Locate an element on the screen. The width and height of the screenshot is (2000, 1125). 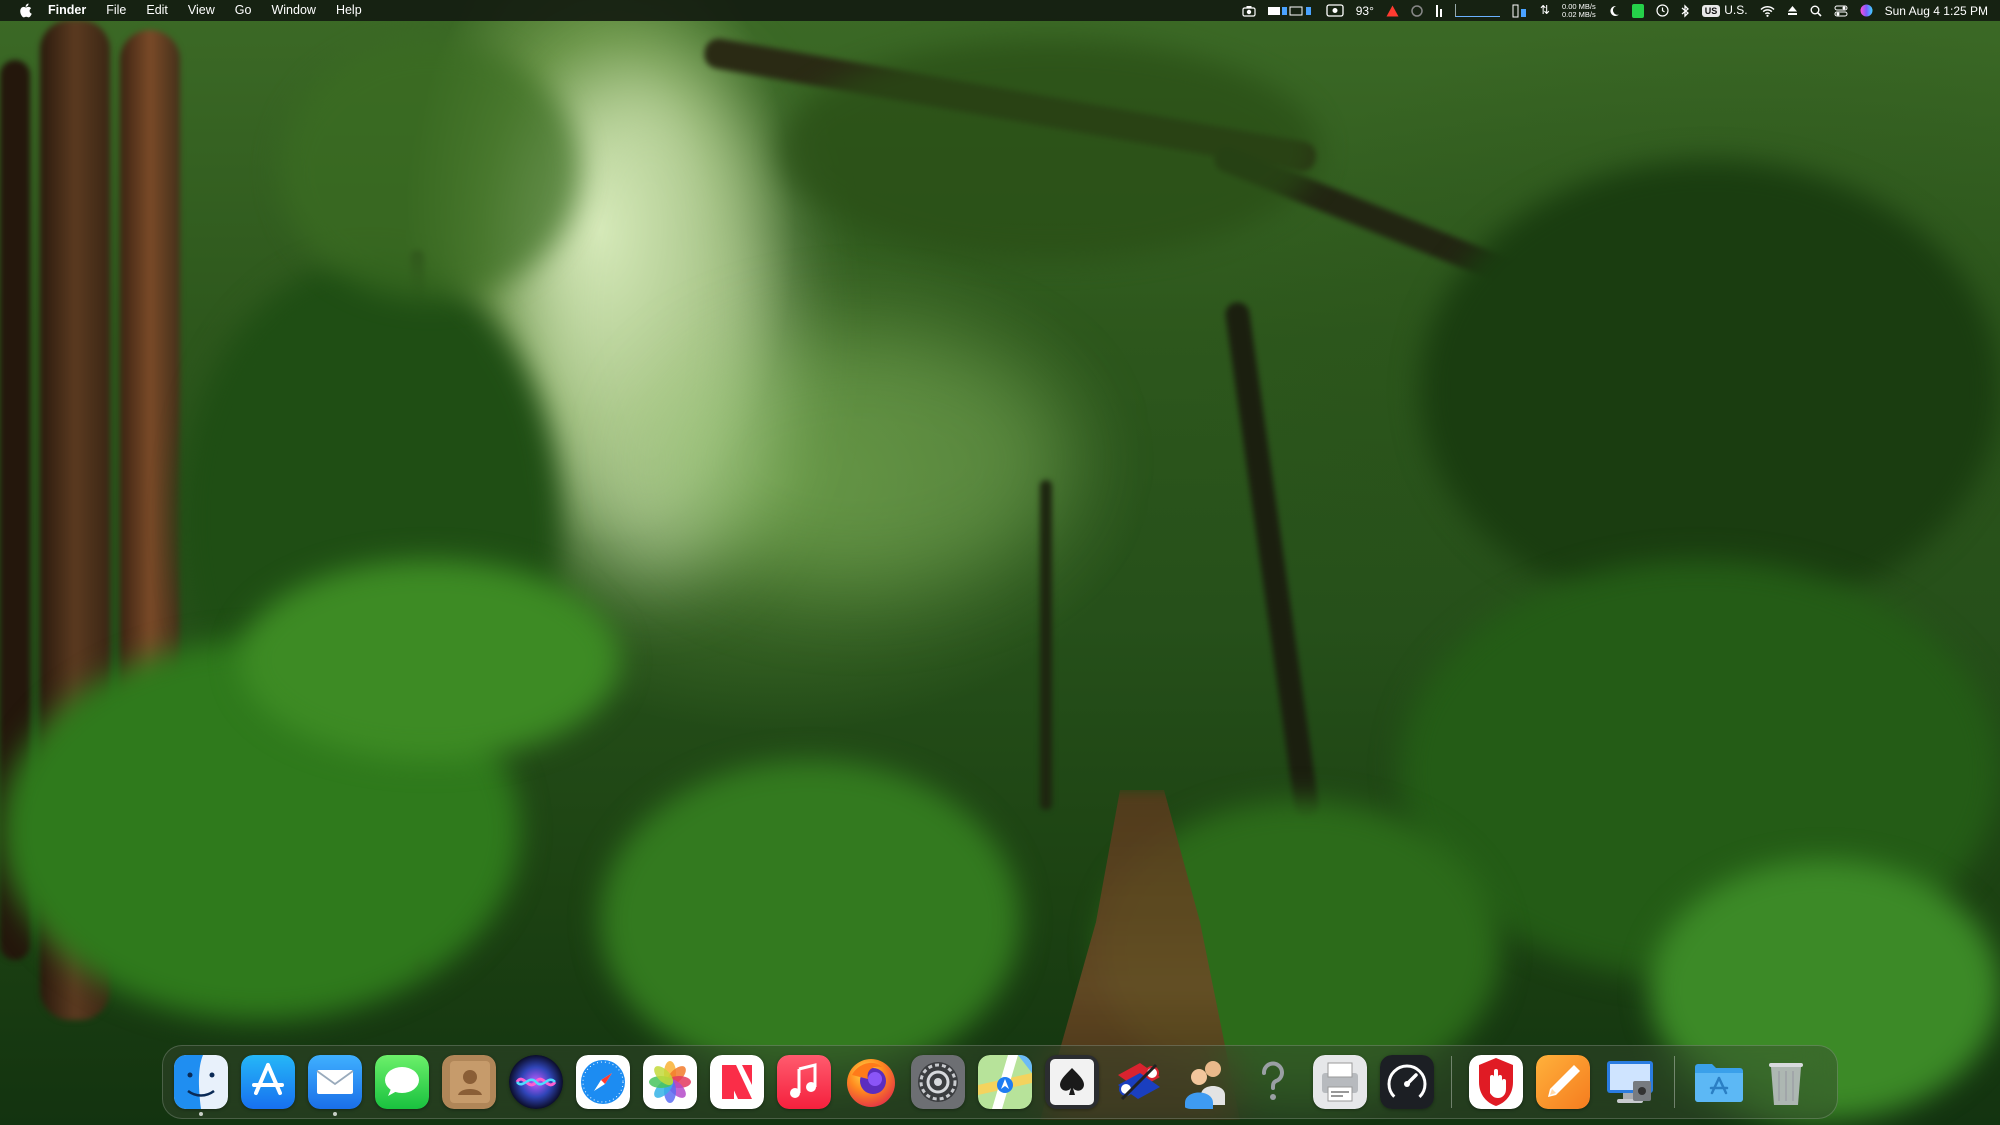
pages-pen-icon is located at coordinates (1563, 1082).